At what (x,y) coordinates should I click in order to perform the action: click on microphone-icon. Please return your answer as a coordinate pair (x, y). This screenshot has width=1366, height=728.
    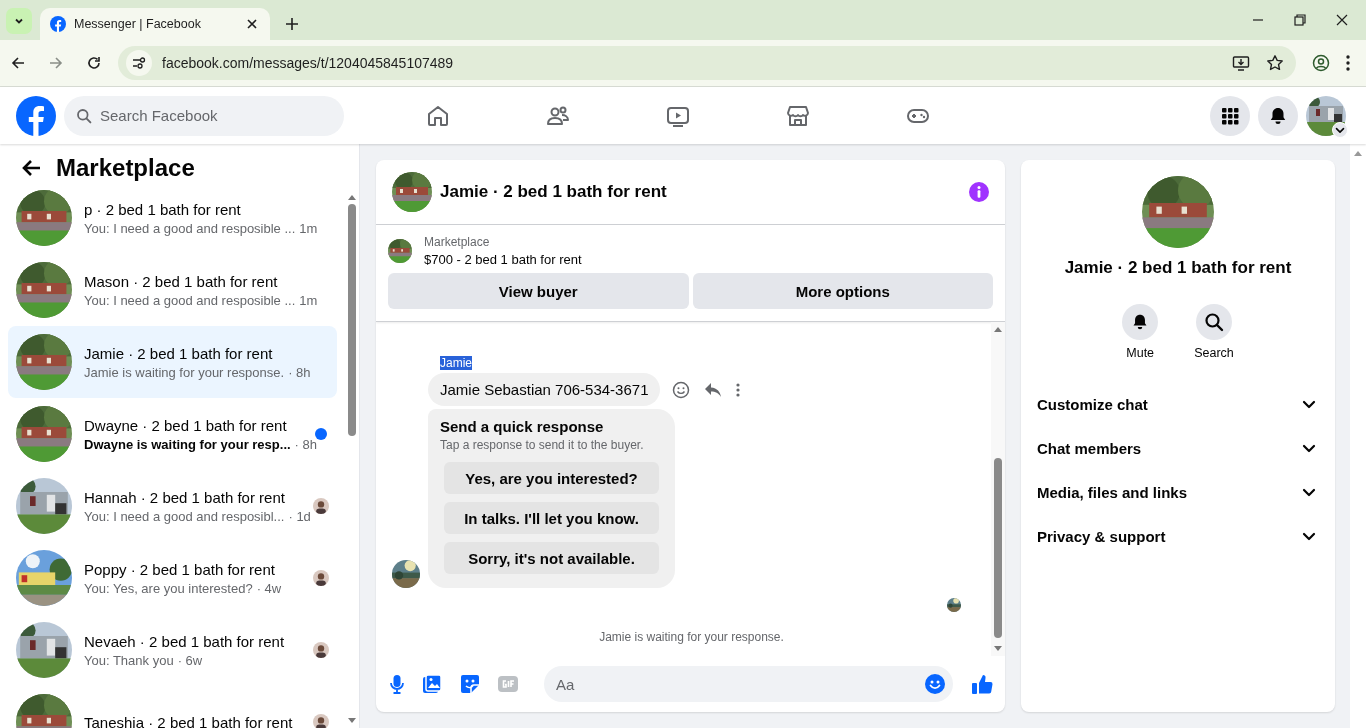
    Looking at the image, I should click on (397, 684).